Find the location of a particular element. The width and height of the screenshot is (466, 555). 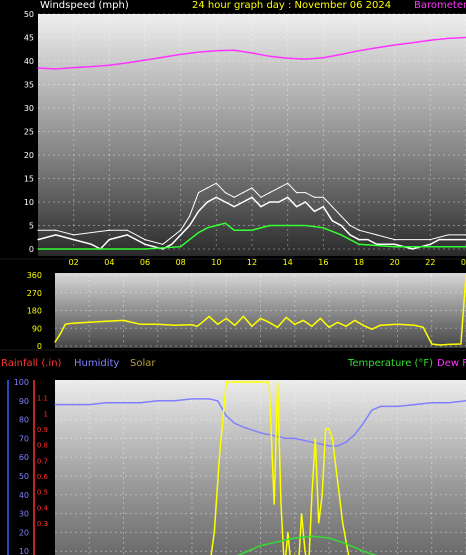

y-tick-label: 270 is located at coordinates (34, 293).